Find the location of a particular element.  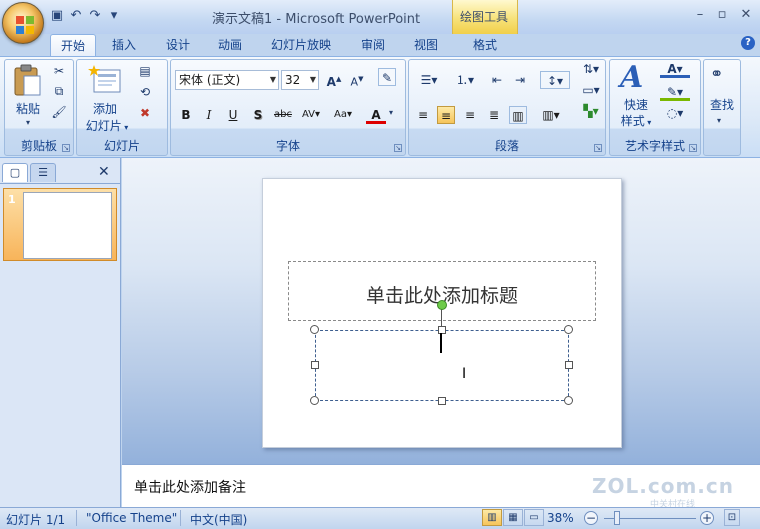

text-outline-icon: ✎▾ is located at coordinates (675, 92).